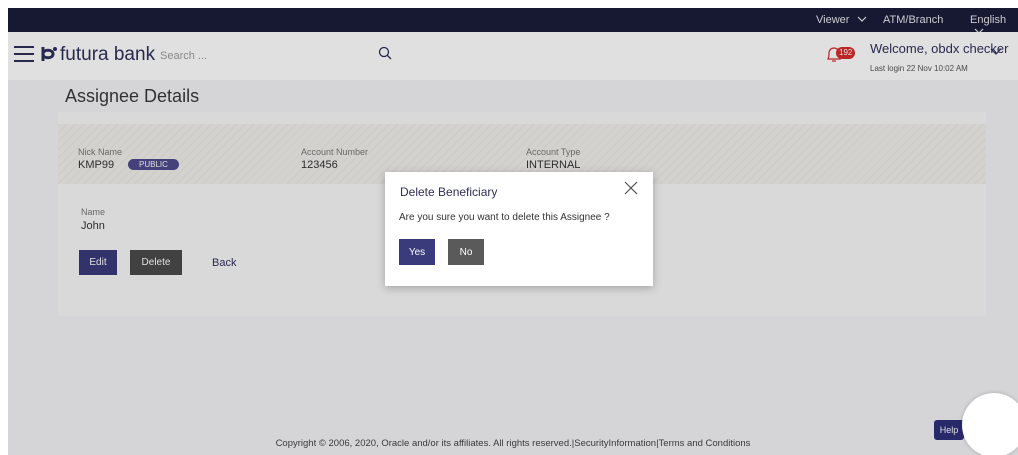 This screenshot has height=455, width=1018. I want to click on help-launcher, so click(990, 424).